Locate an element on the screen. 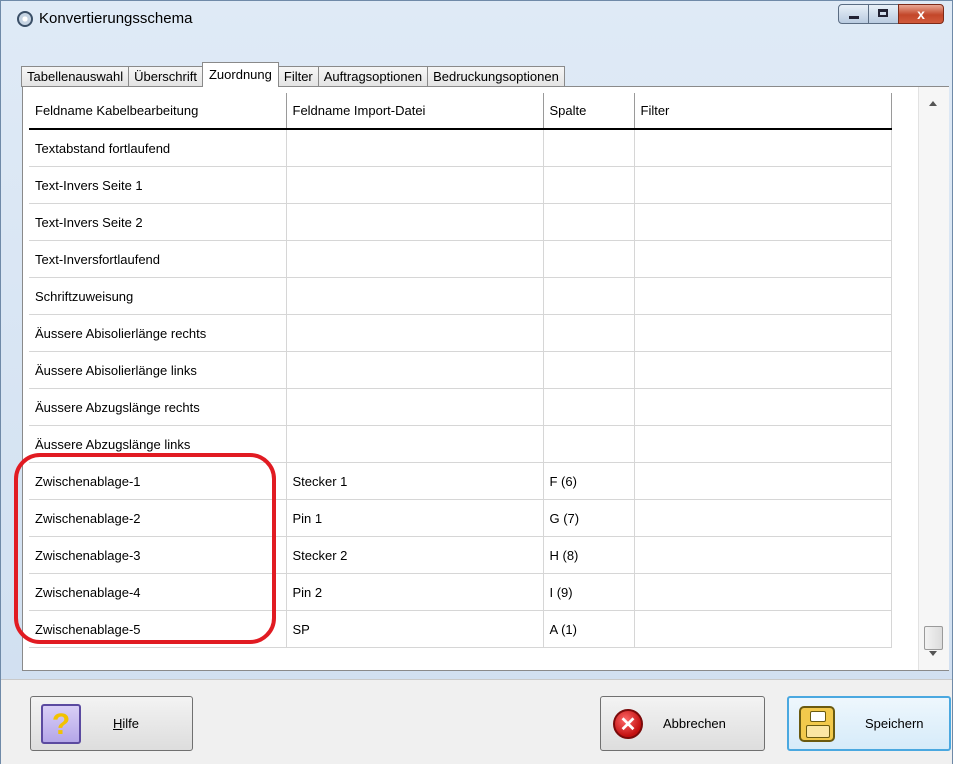  cell-feldname: Zwischenablage-3 is located at coordinates (158, 555).